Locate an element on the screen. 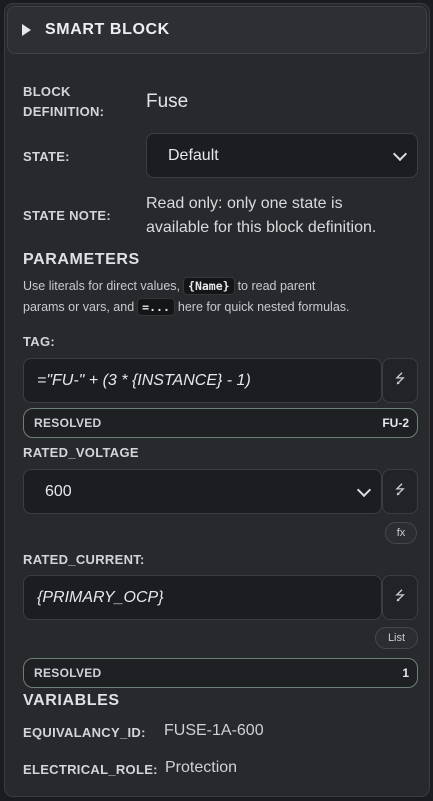 The height and width of the screenshot is (801, 433). help-text-2: to read parent is located at coordinates (276, 286).